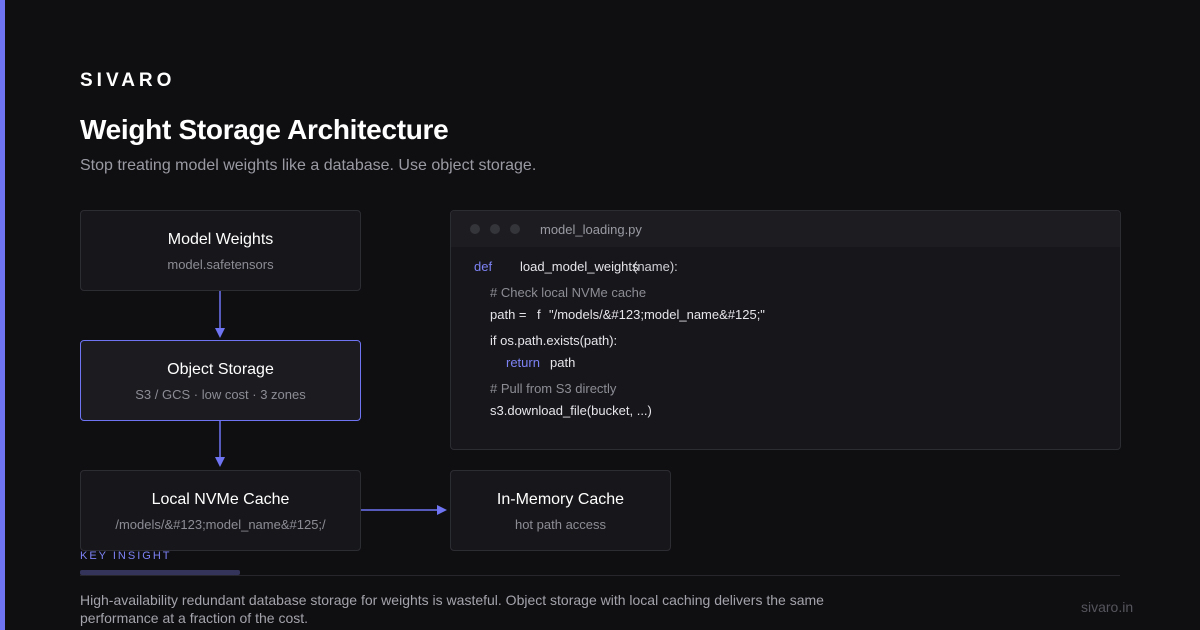 The image size is (1200, 630). Describe the element at coordinates (785, 229) in the screenshot. I see `code-titlebar: model_loading.py` at that location.